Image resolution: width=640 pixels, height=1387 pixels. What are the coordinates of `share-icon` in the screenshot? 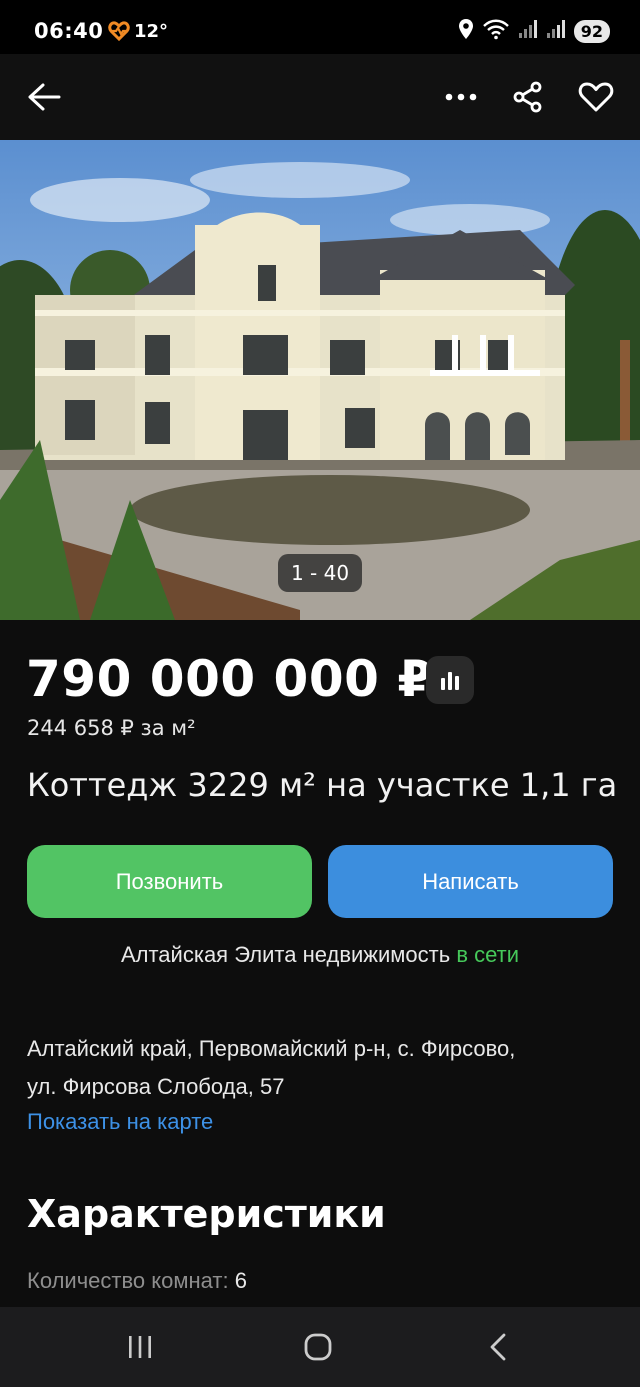 It's located at (528, 97).